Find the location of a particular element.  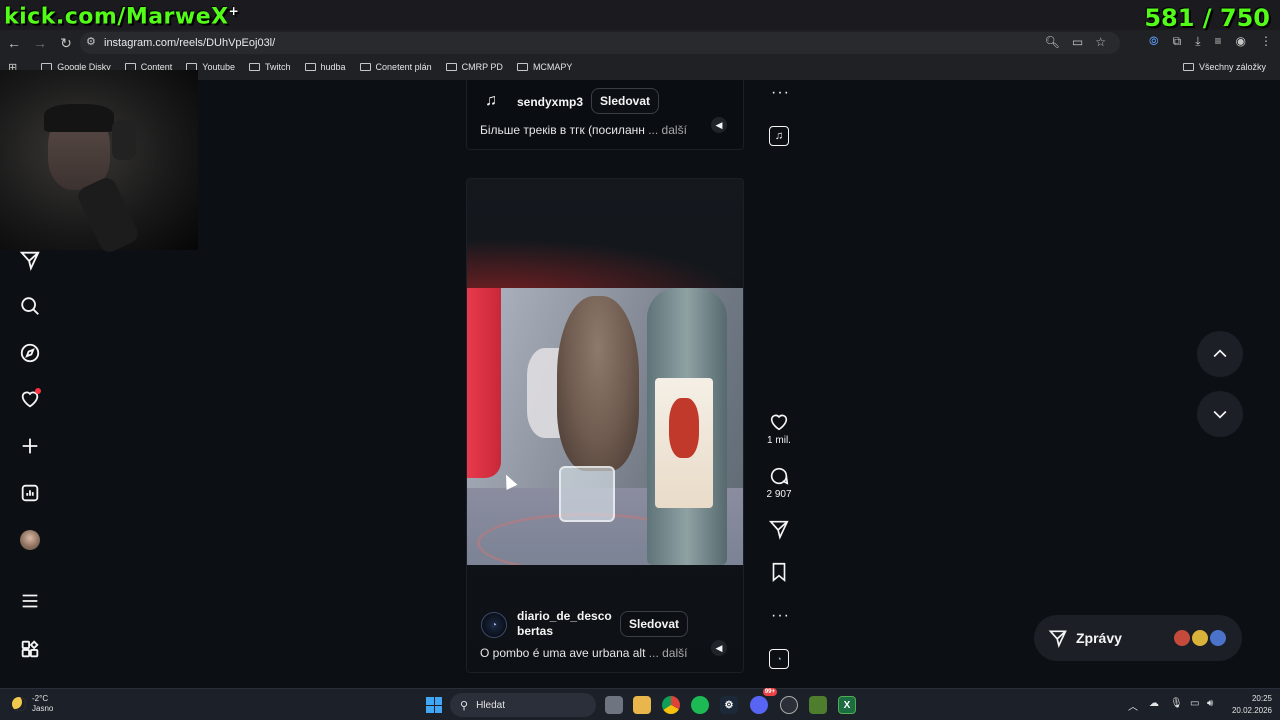

extensions-icon: ⧉ is located at coordinates (1177, 41).